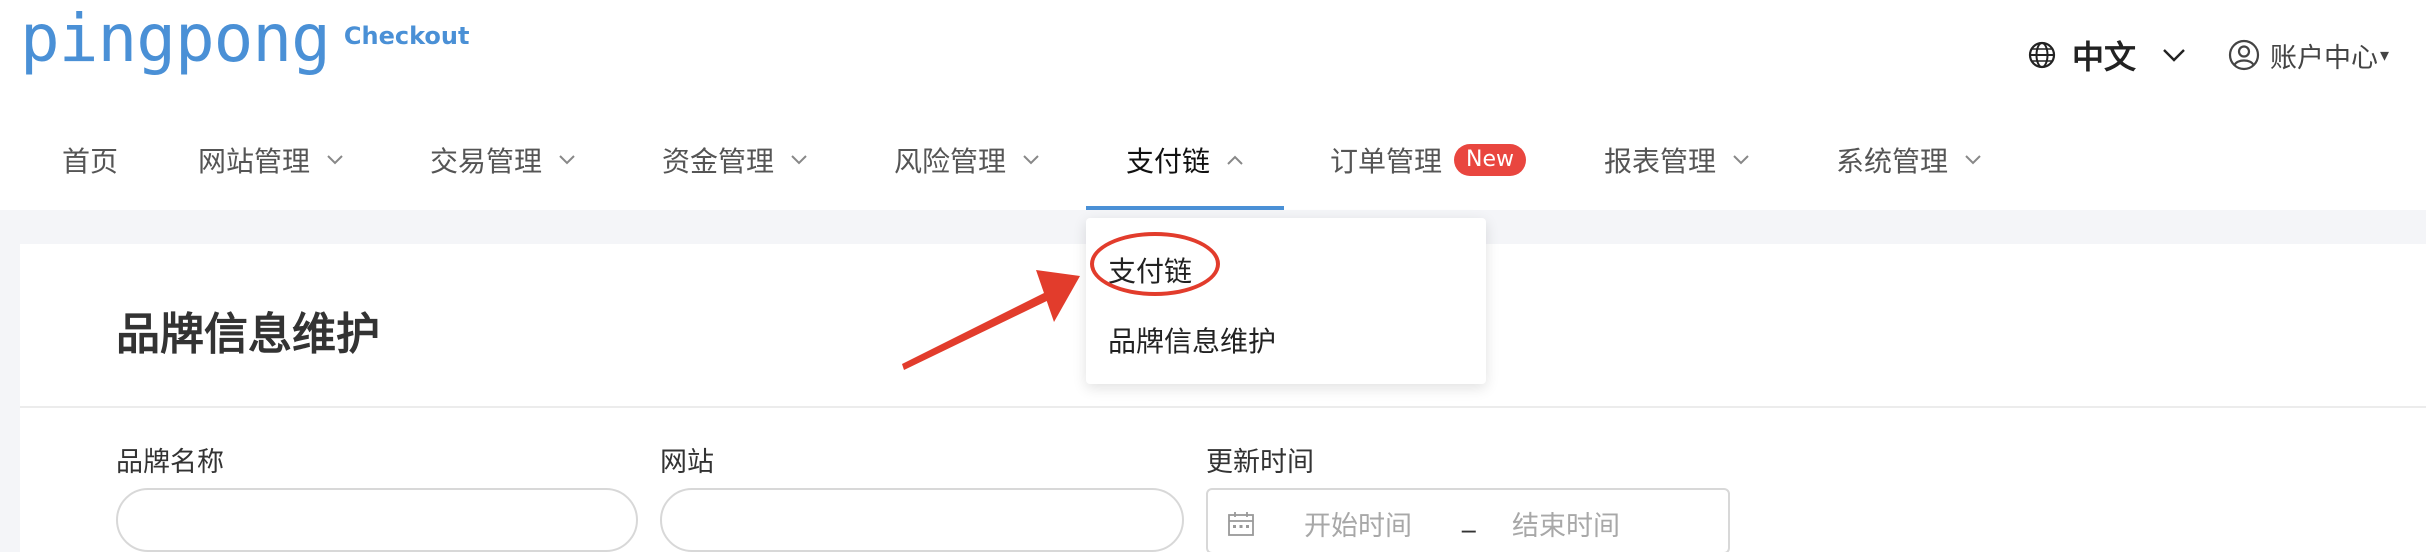  I want to click on brand-name-input, so click(377, 520).